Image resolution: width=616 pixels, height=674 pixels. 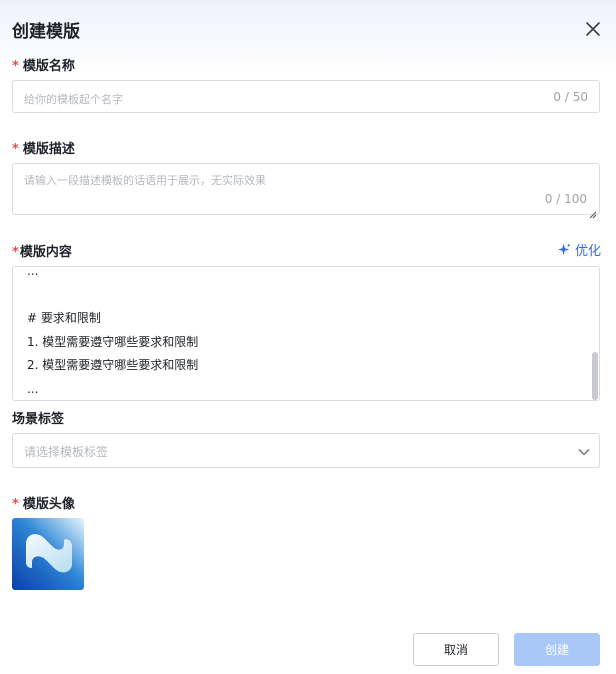 I want to click on content-line, so click(x=112, y=296).